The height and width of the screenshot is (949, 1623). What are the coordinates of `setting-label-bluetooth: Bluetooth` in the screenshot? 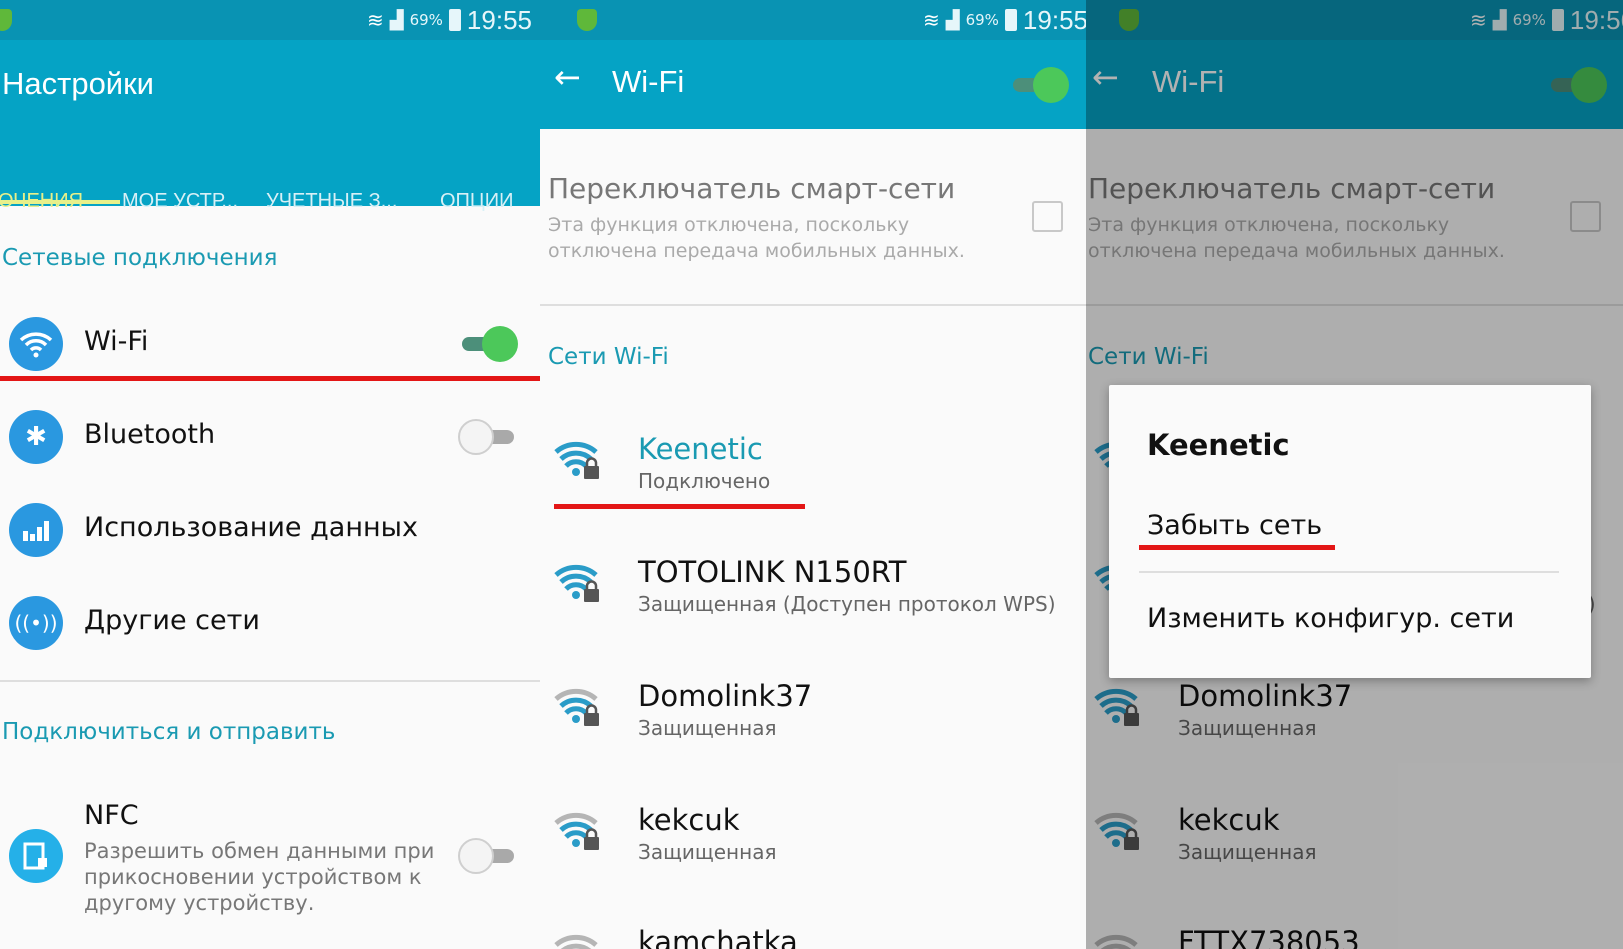 It's located at (150, 434).